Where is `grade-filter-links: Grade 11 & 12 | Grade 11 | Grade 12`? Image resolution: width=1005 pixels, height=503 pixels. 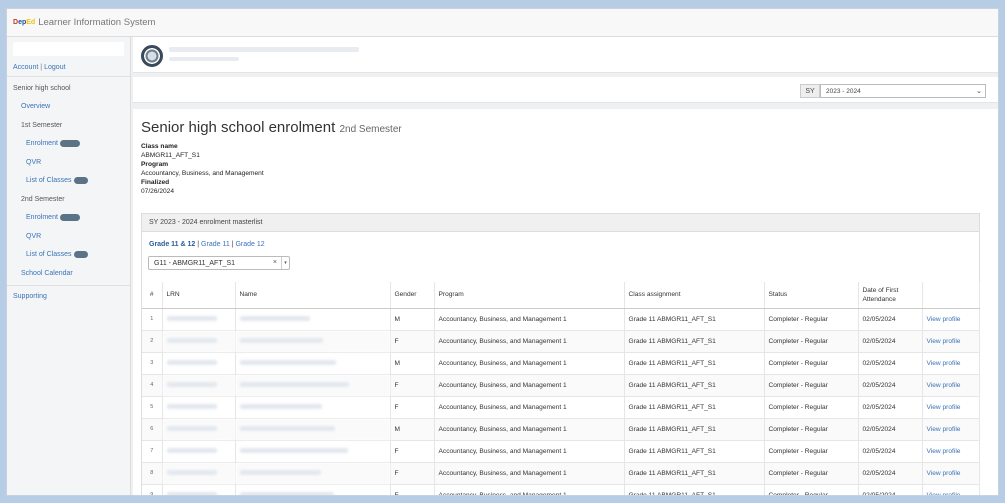 grade-filter-links: Grade 11 & 12 | Grade 11 | Grade 12 is located at coordinates (207, 244).